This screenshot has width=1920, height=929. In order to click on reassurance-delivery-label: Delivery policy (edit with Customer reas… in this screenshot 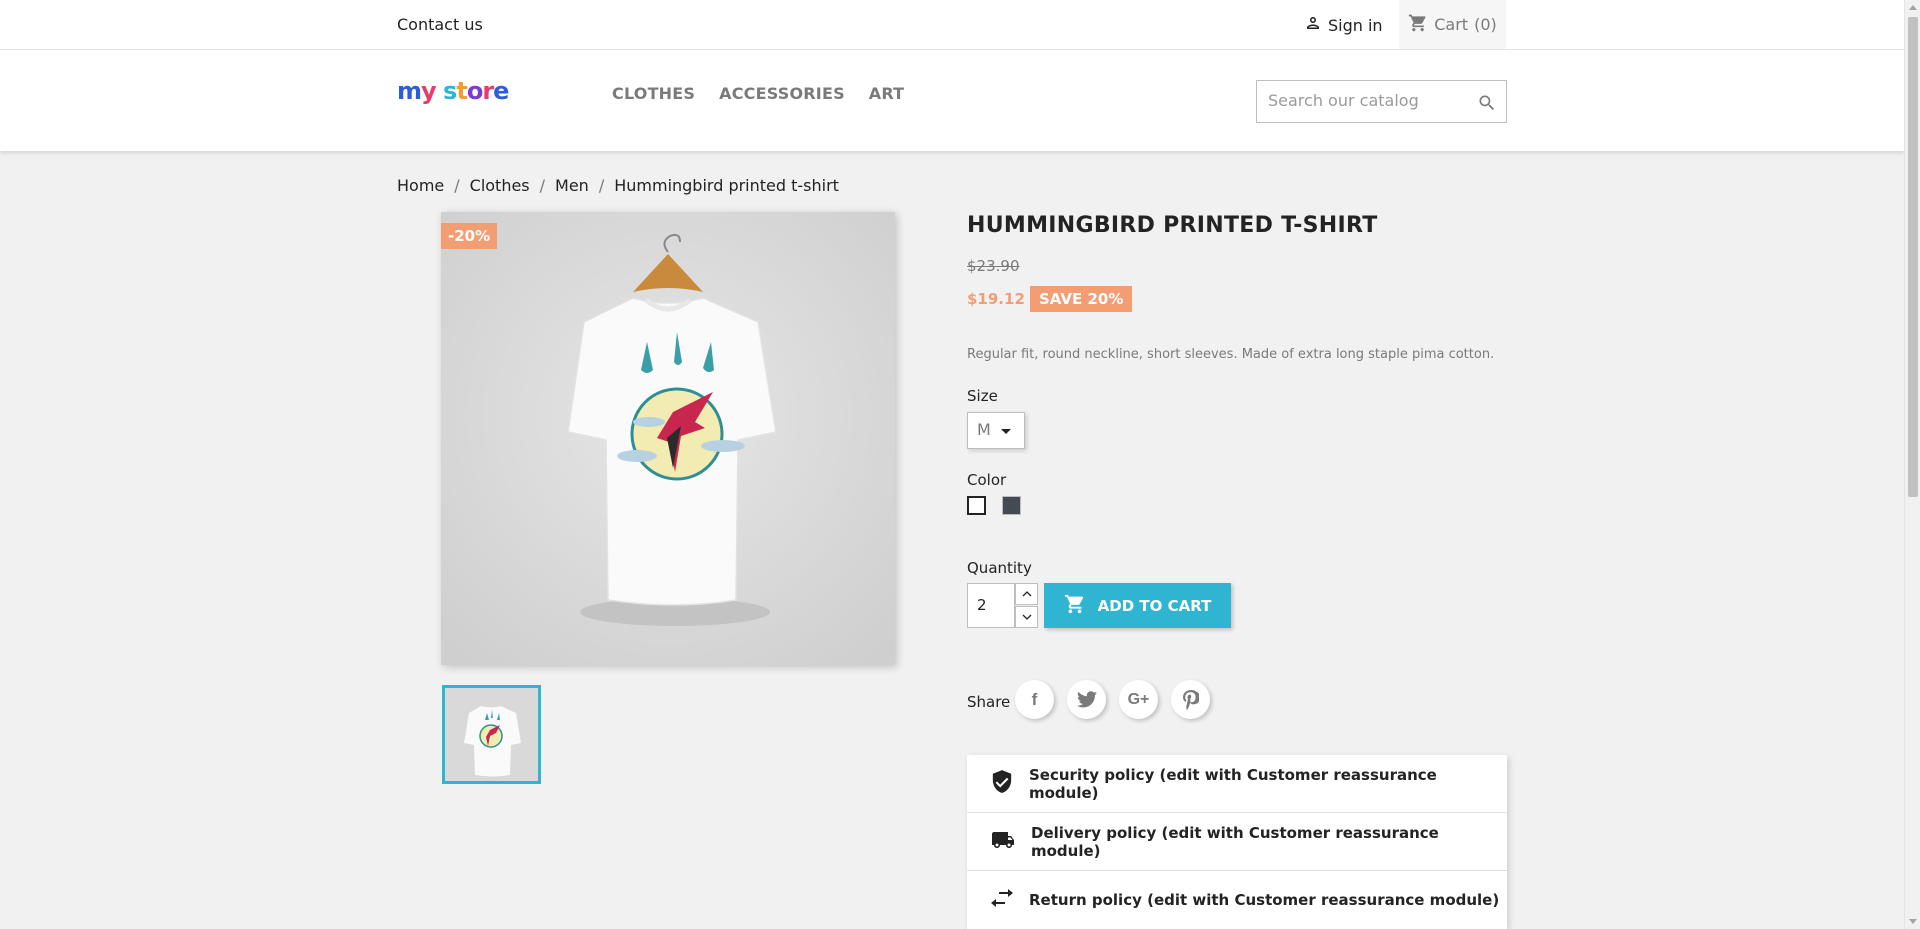, I will do `click(1235, 841)`.